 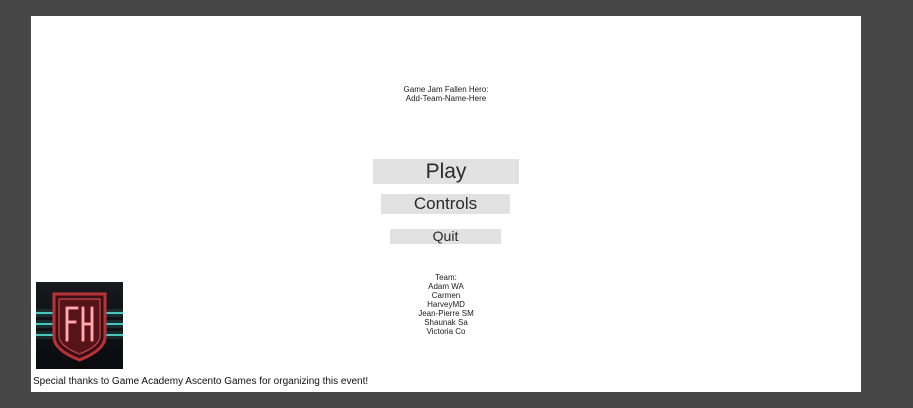 I want to click on team-member: Adam WA, so click(x=446, y=286).